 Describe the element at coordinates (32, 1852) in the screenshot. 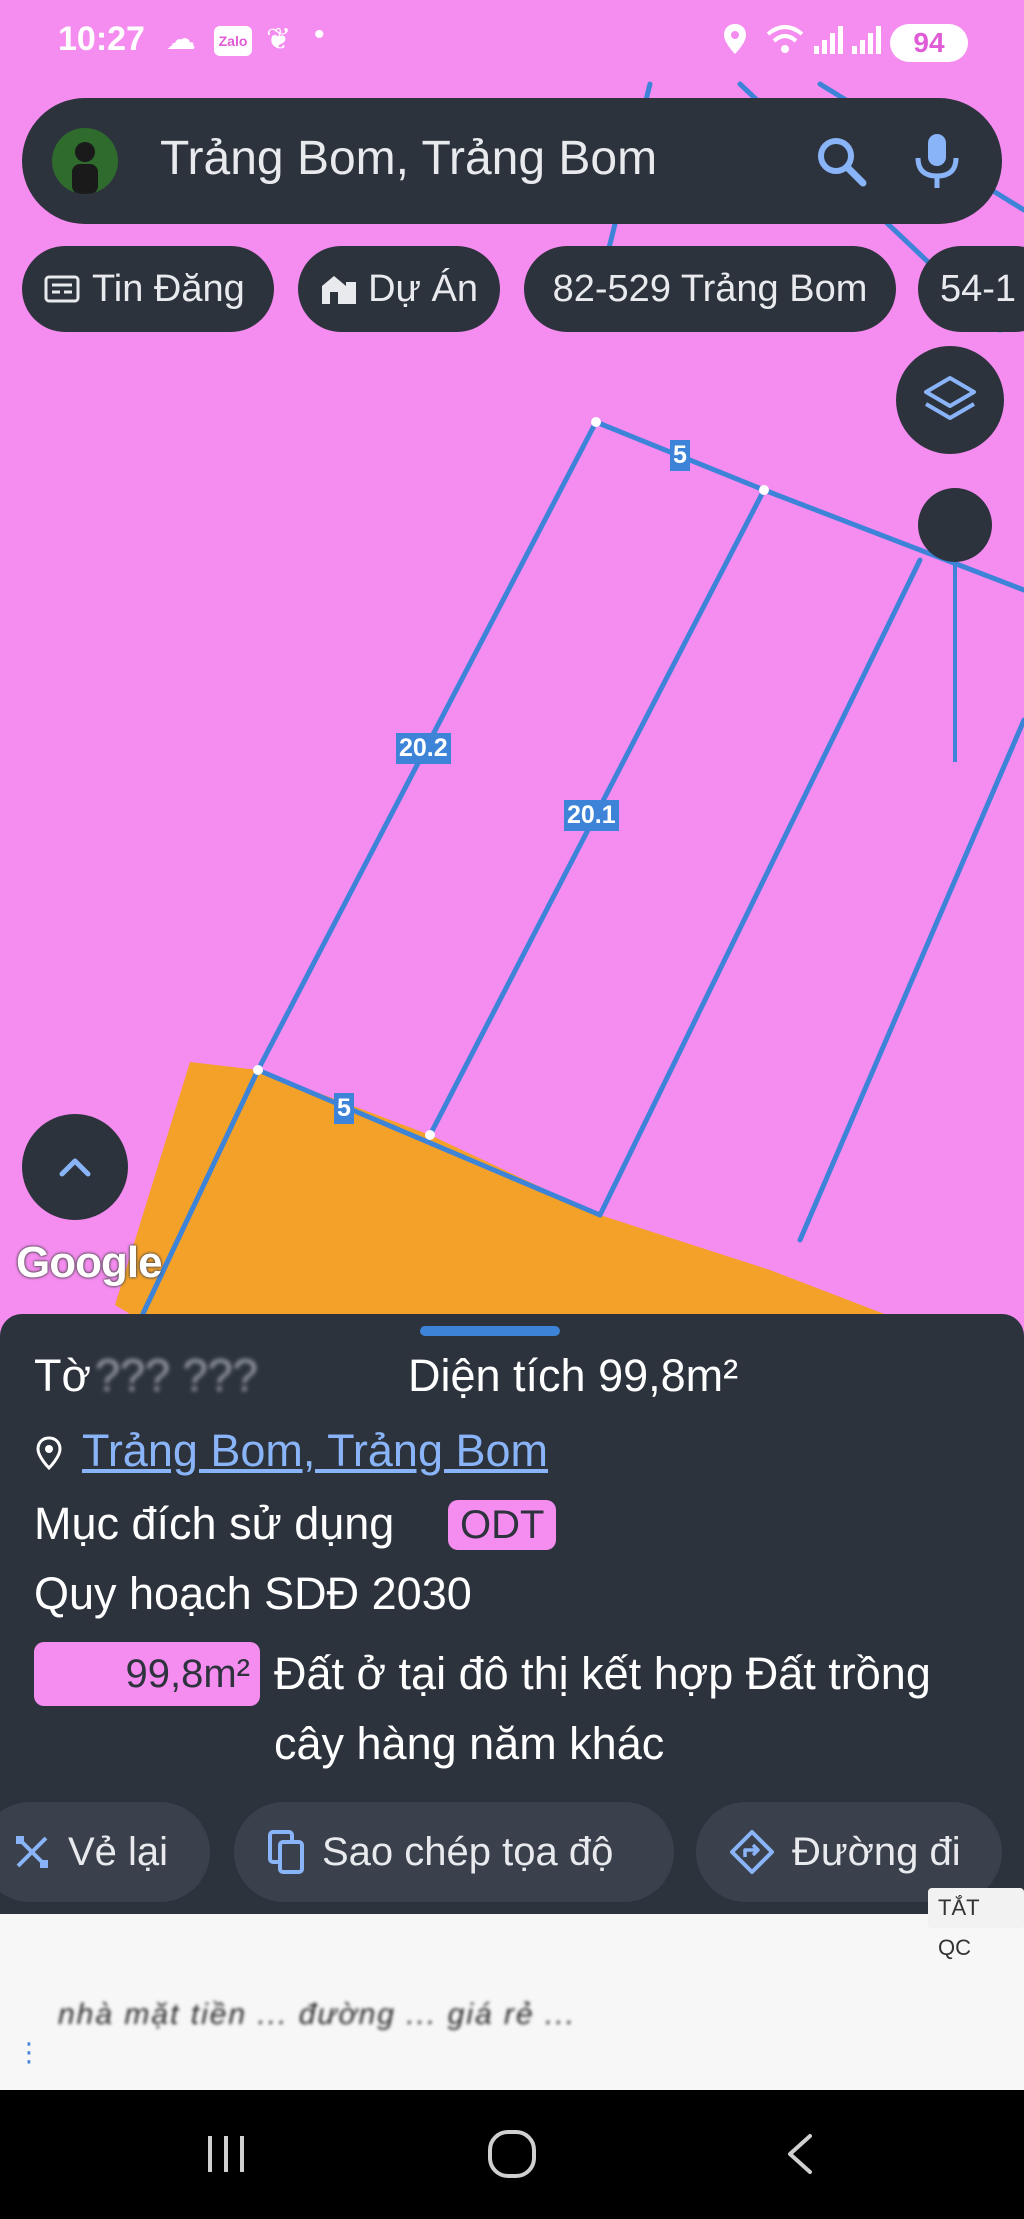

I see `redraw-icon` at that location.